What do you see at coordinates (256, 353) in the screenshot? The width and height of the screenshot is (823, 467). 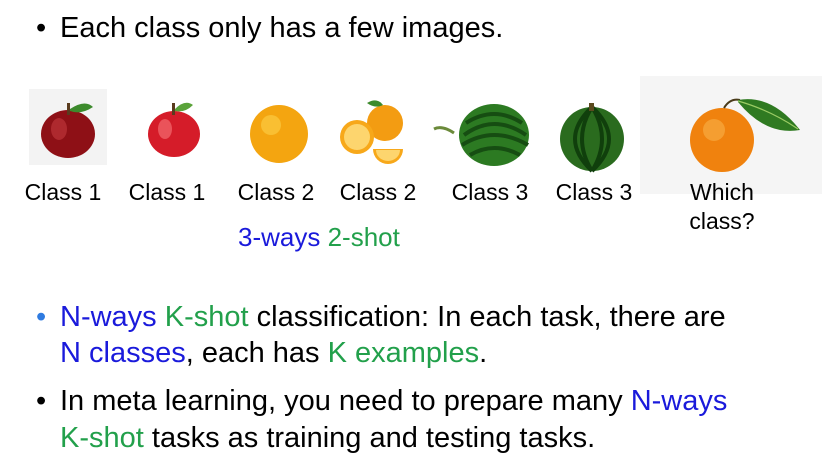 I see `bullet-2-text-2: , each has` at bounding box center [256, 353].